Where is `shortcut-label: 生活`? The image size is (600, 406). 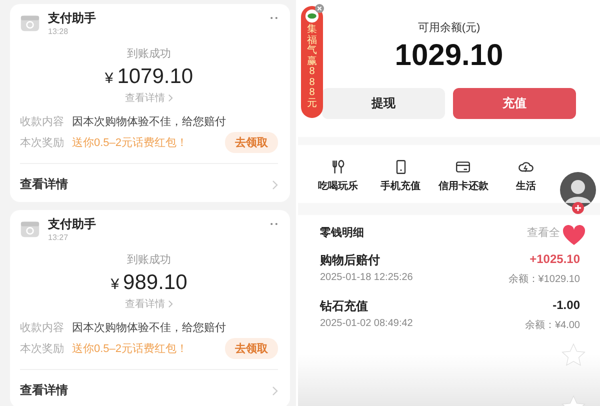
shortcut-label: 生活 is located at coordinates (526, 186).